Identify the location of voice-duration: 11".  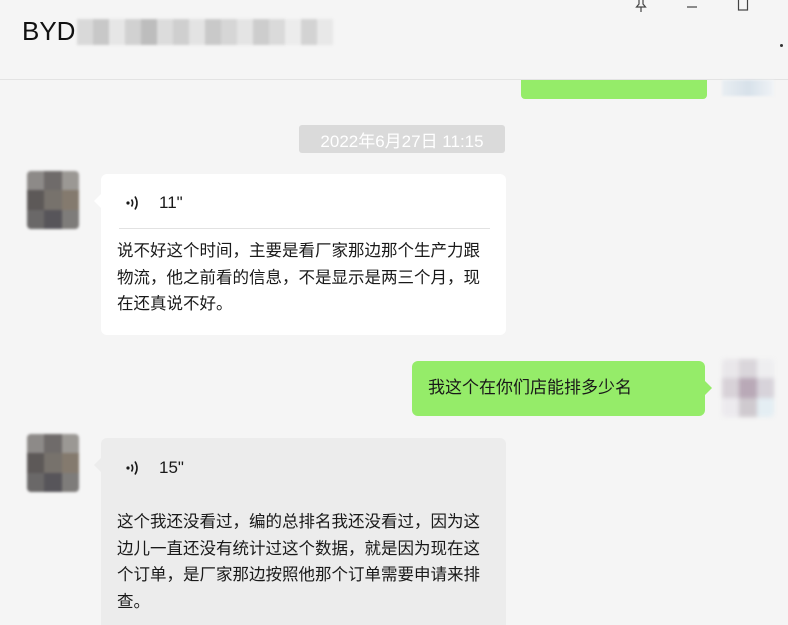
(171, 202).